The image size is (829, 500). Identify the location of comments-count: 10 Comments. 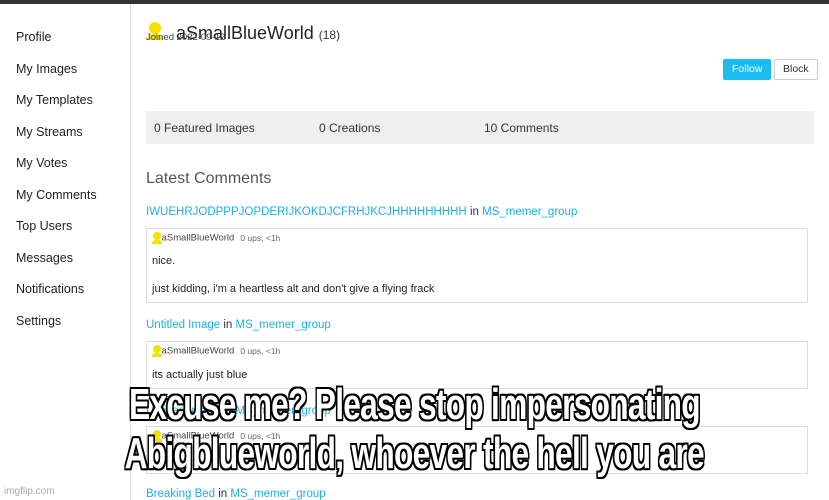
(521, 128).